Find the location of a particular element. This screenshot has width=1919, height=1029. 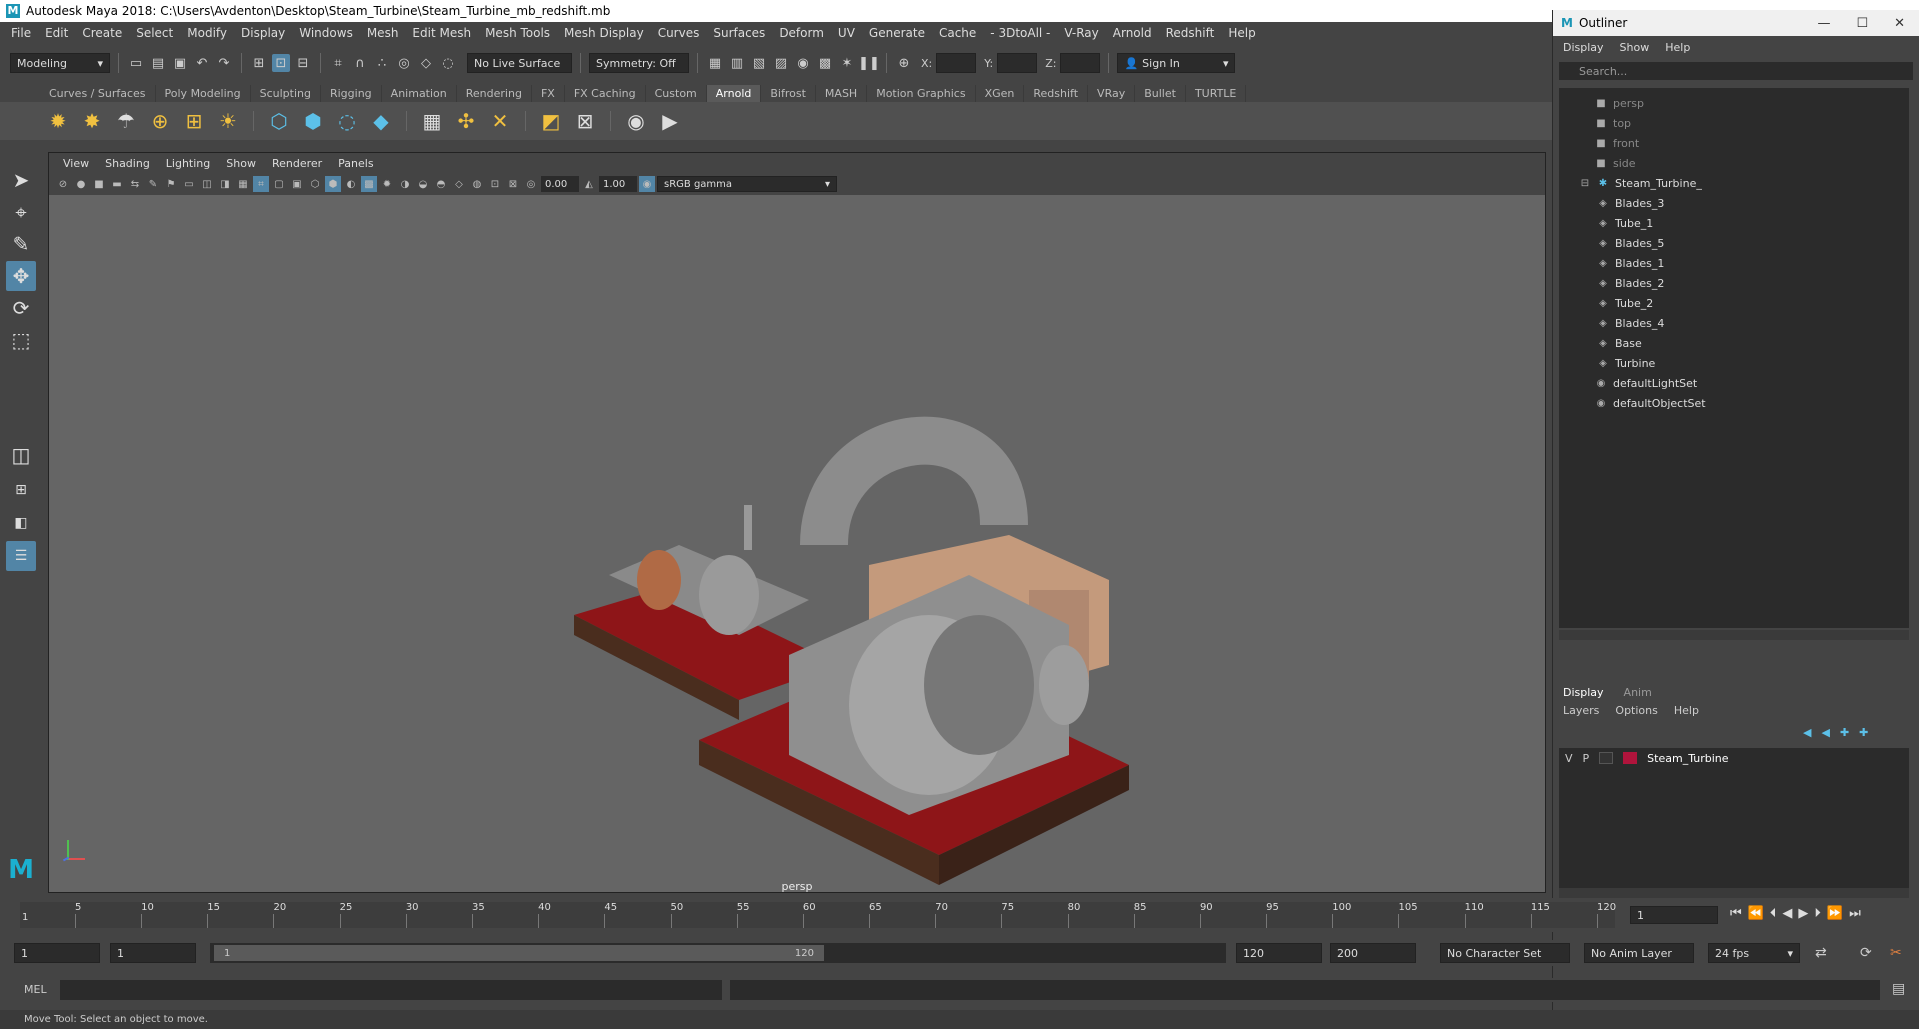

shelf-tab-rigging: Rigging is located at coordinates (351, 93).